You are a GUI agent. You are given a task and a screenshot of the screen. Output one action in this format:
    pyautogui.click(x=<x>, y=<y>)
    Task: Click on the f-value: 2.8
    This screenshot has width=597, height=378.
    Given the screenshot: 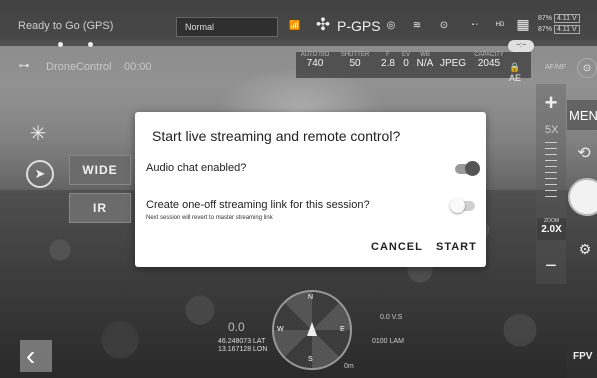 What is the action you would take?
    pyautogui.click(x=388, y=63)
    